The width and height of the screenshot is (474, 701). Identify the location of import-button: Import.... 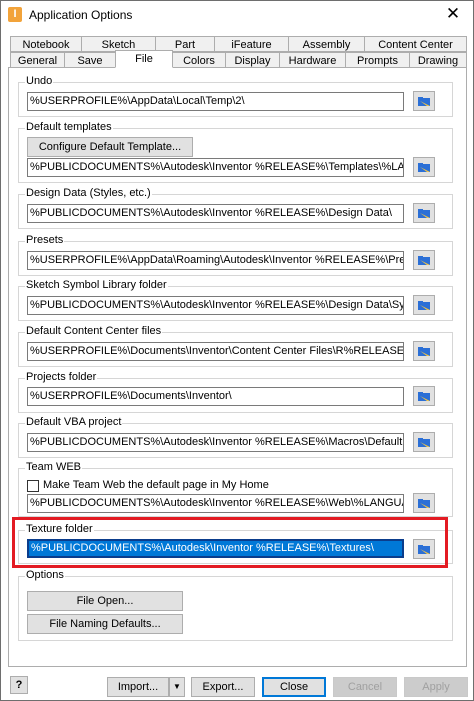
(138, 687).